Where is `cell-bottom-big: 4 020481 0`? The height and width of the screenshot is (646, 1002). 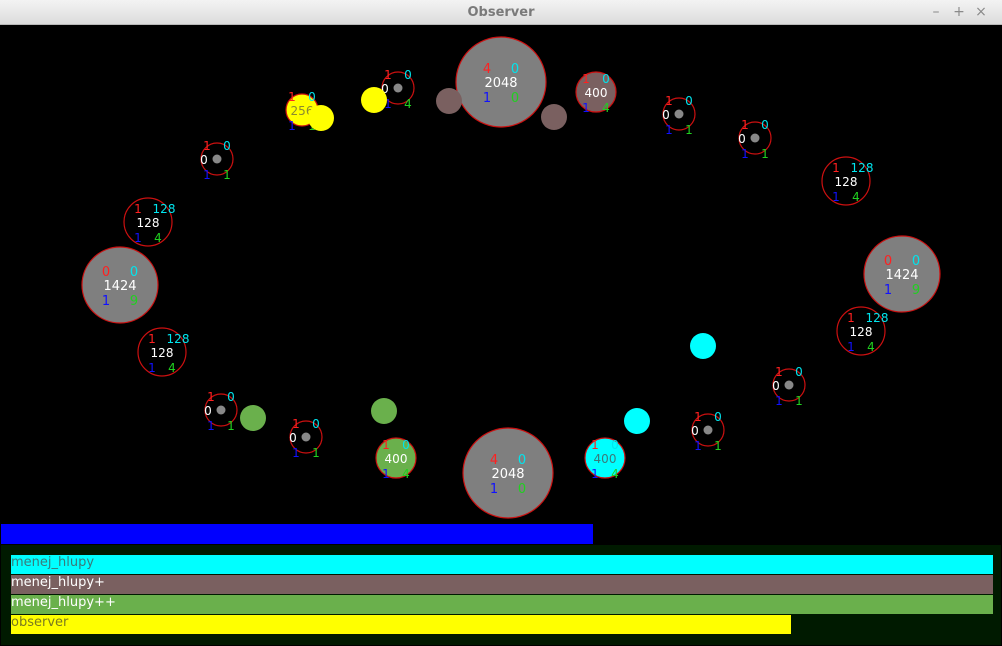 cell-bottom-big: 4 020481 0 is located at coordinates (508, 473).